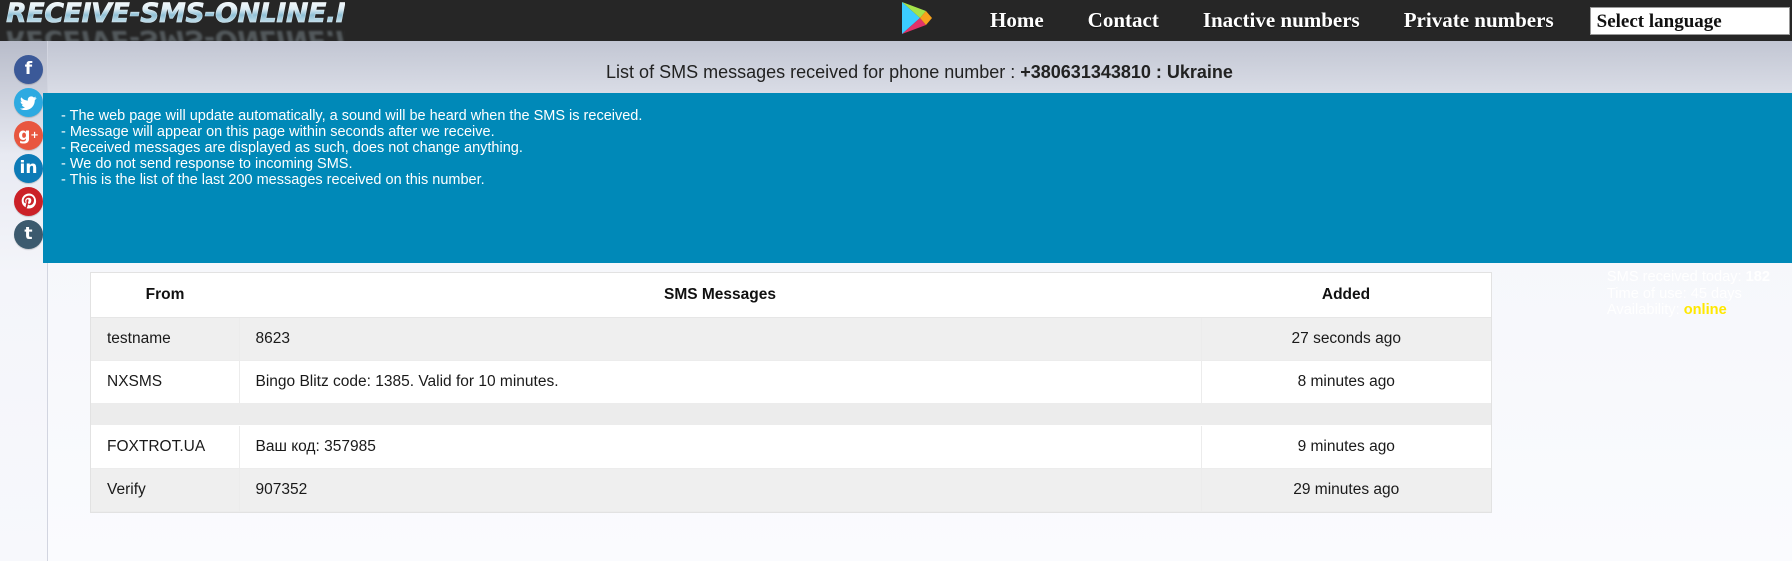 The image size is (1792, 561). I want to click on facebook-icon: f, so click(28, 69).